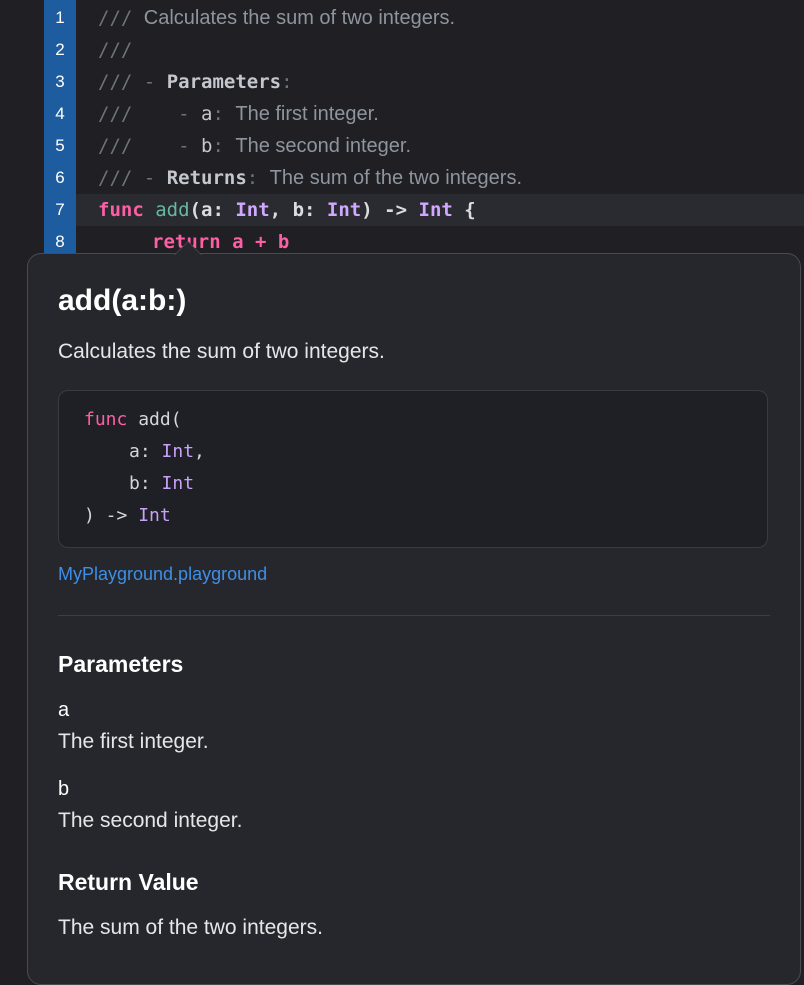 The width and height of the screenshot is (804, 985). What do you see at coordinates (162, 574) in the screenshot?
I see `source-file-link: MyPlayground.playground` at bounding box center [162, 574].